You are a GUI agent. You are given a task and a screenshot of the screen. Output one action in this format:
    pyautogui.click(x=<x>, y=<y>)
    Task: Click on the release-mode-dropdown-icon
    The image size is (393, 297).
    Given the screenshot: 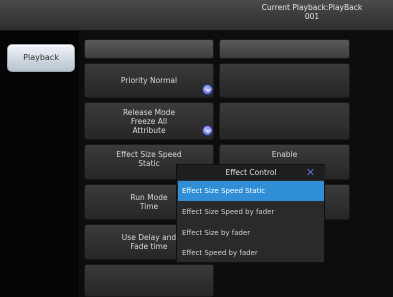 What is the action you would take?
    pyautogui.click(x=207, y=130)
    